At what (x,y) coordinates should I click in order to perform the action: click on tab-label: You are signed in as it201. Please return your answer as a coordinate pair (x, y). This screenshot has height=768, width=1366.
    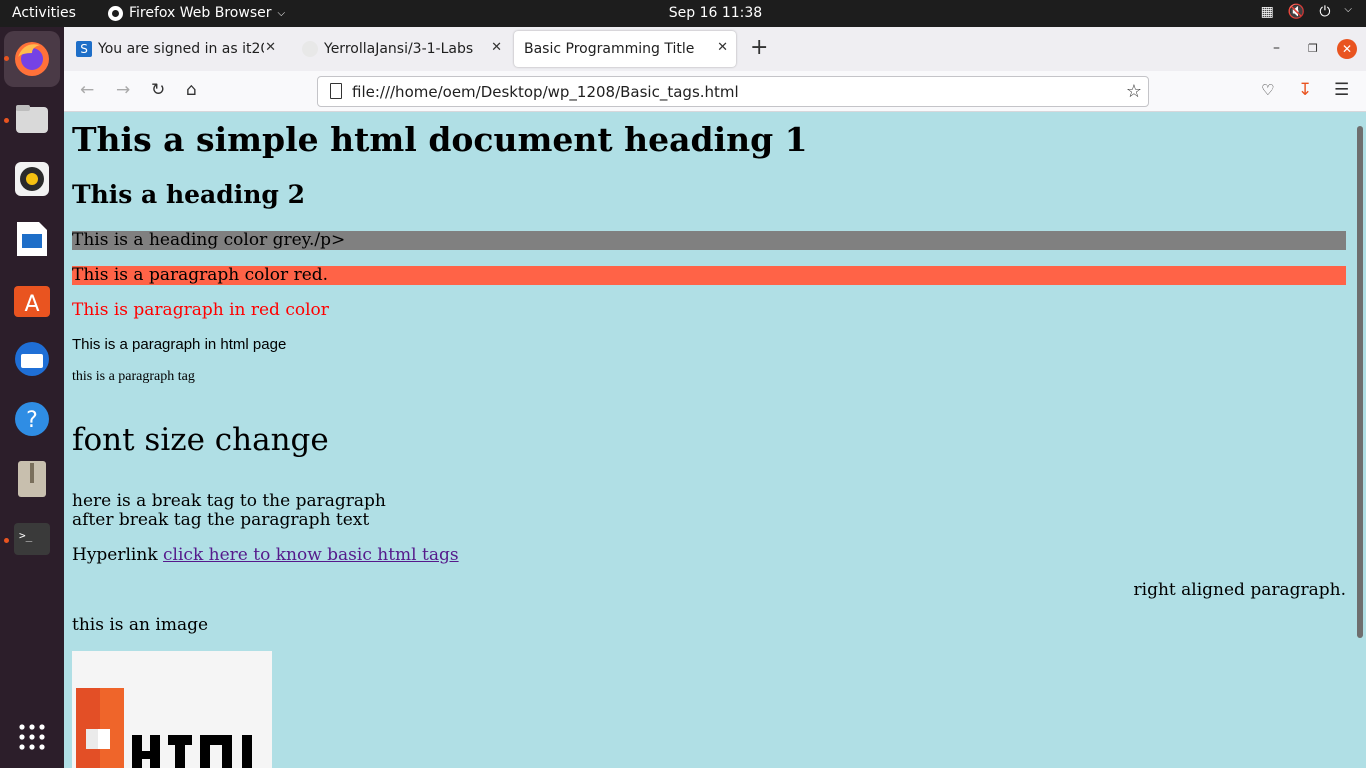
    Looking at the image, I should click on (181, 49).